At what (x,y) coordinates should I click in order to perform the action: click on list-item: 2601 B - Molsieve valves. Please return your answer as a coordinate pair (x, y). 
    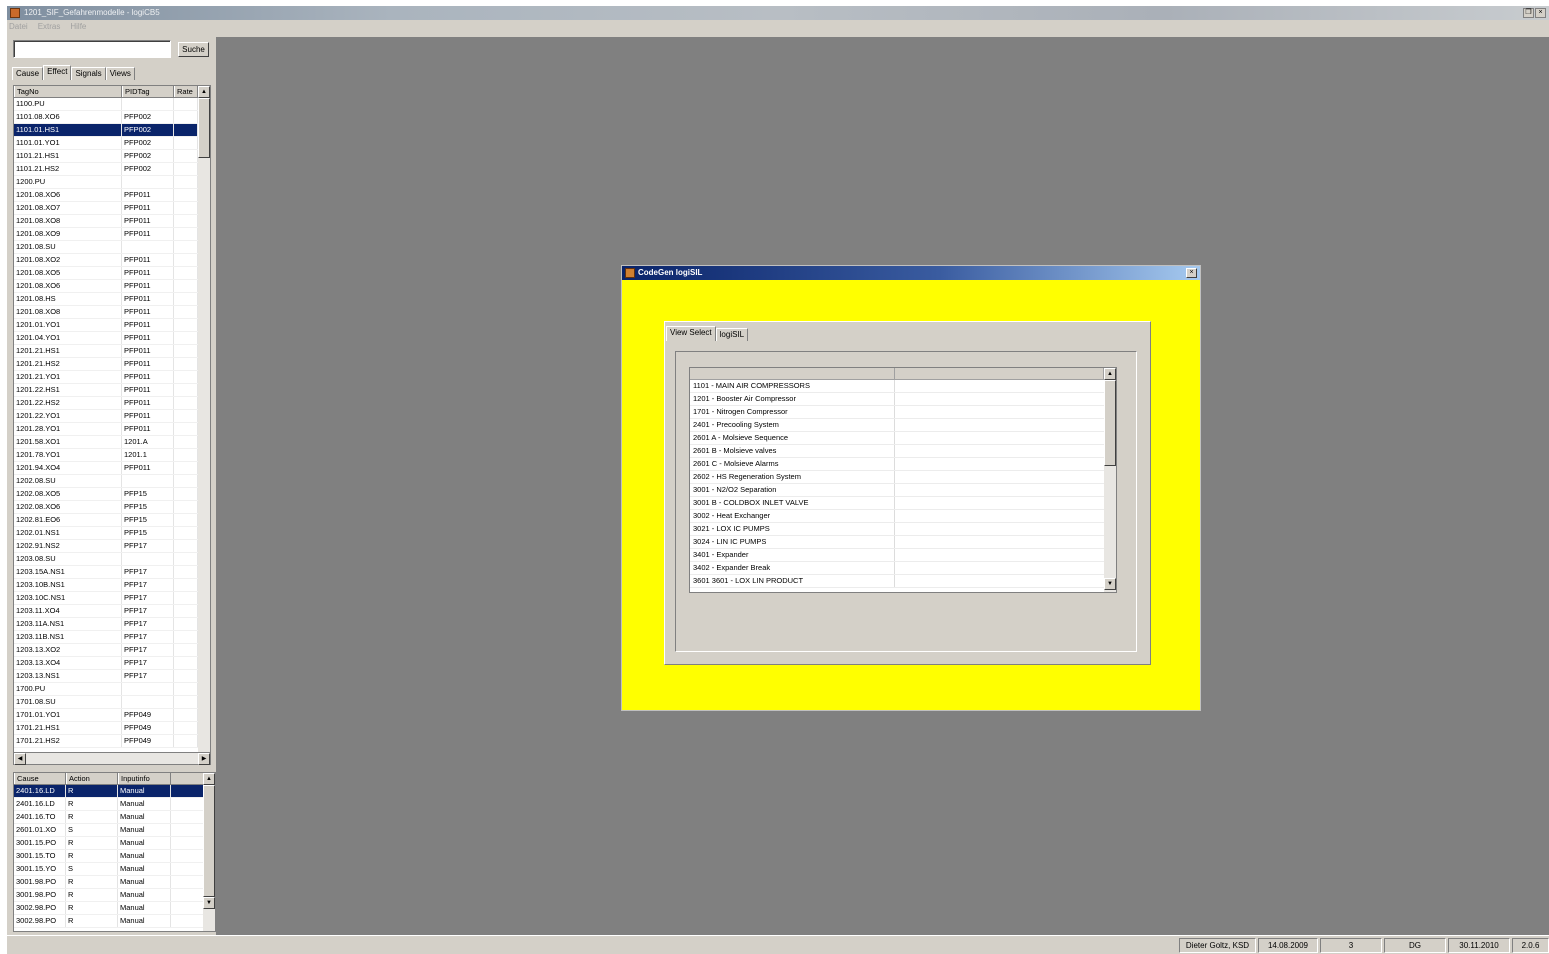
    Looking at the image, I should click on (903, 451).